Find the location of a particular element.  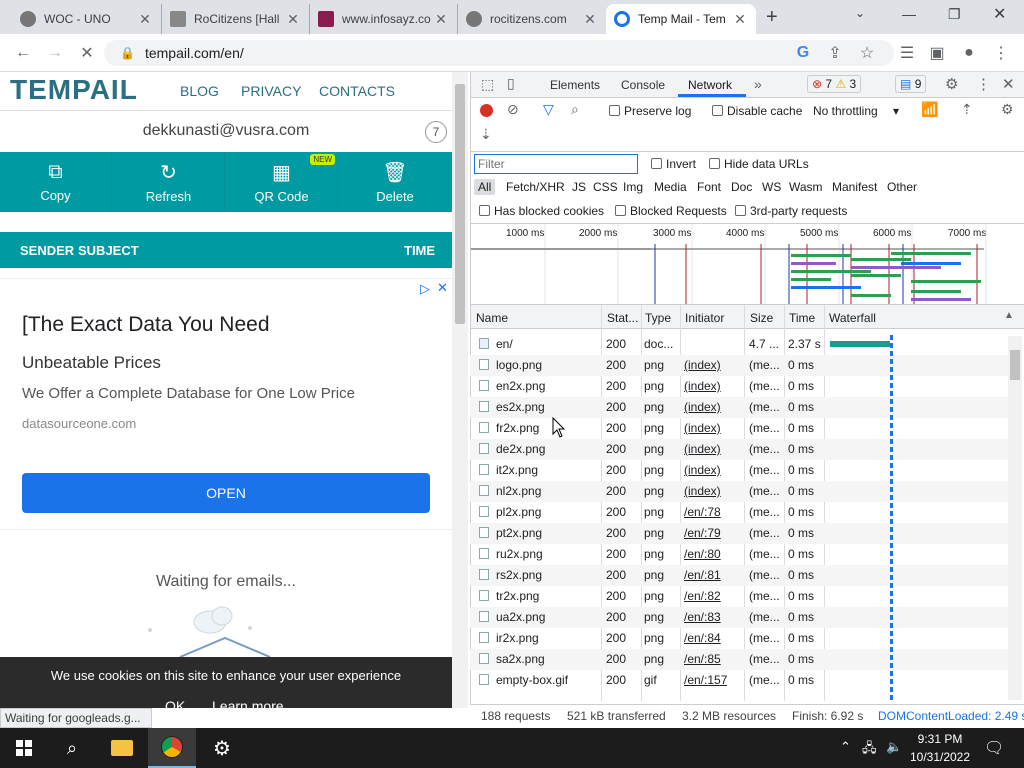

network-settings-icon: ⚙ is located at coordinates (1007, 109).